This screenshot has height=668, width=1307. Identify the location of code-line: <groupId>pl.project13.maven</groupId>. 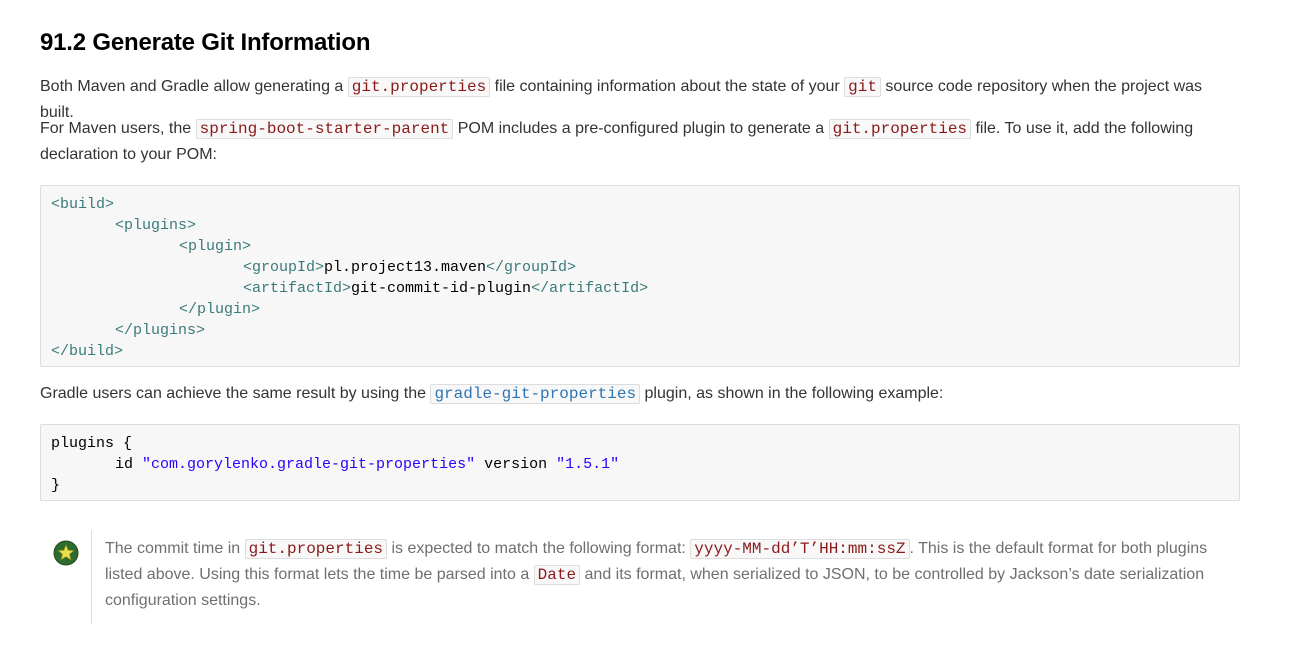
(640, 267).